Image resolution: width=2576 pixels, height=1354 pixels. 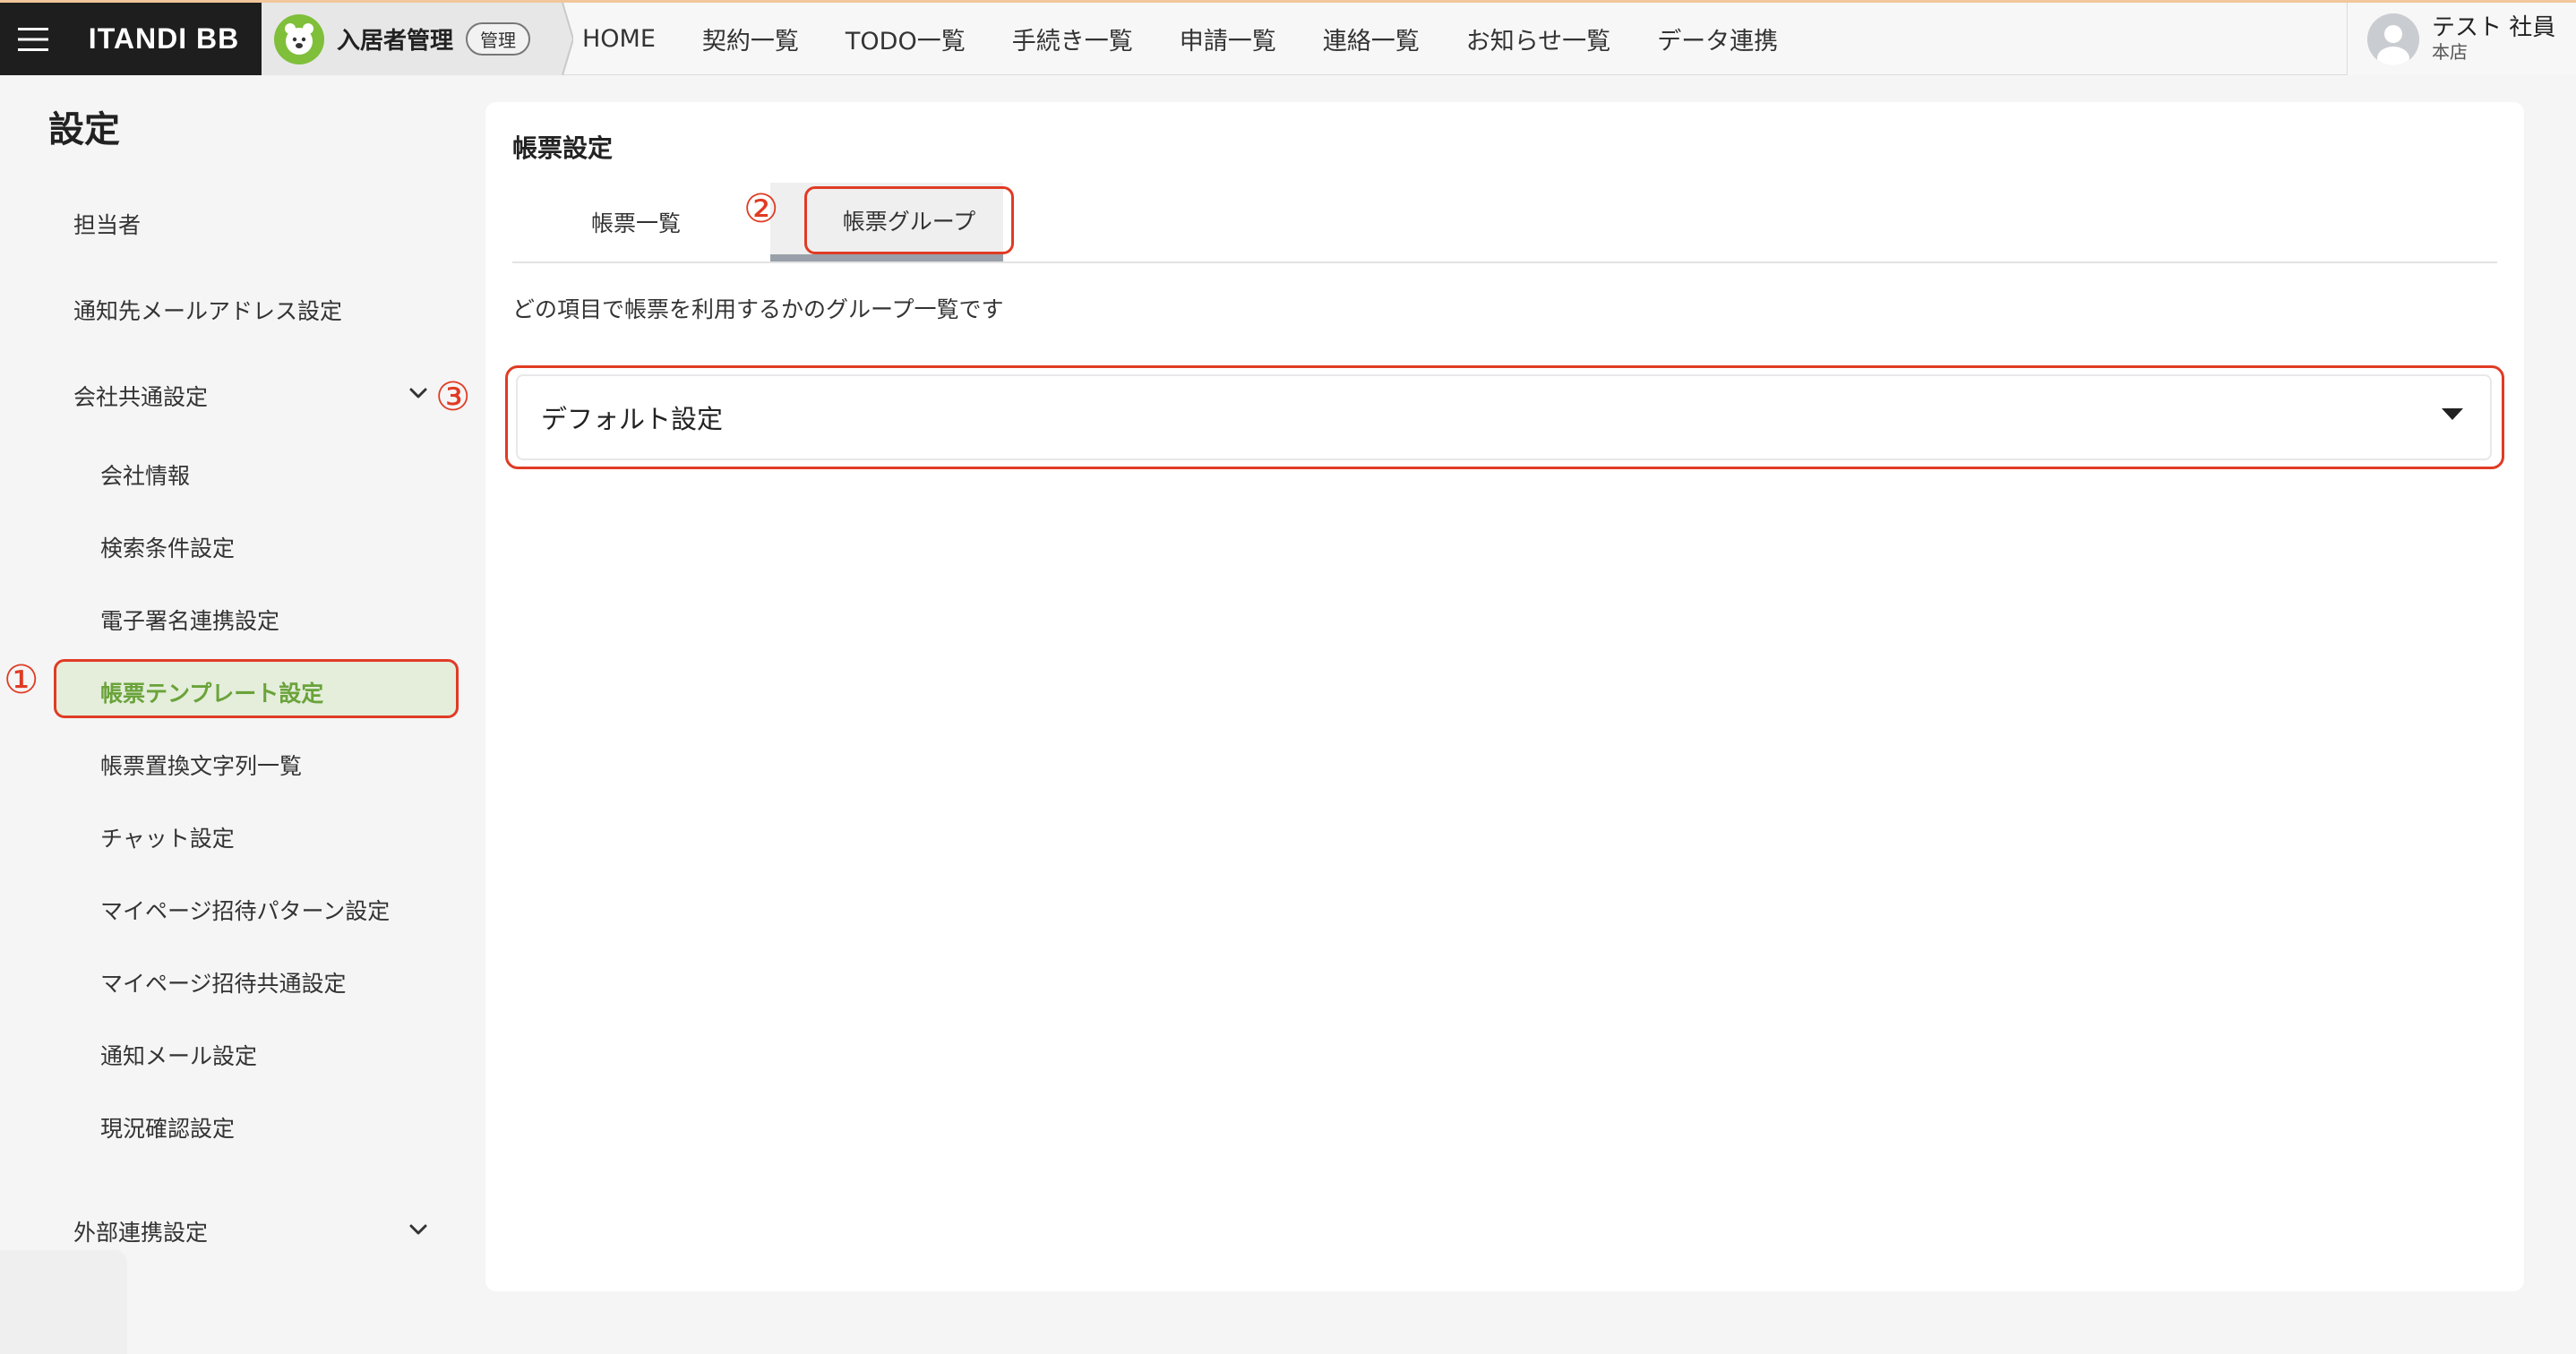 I want to click on nav-todo: TODO一覧, so click(x=906, y=38).